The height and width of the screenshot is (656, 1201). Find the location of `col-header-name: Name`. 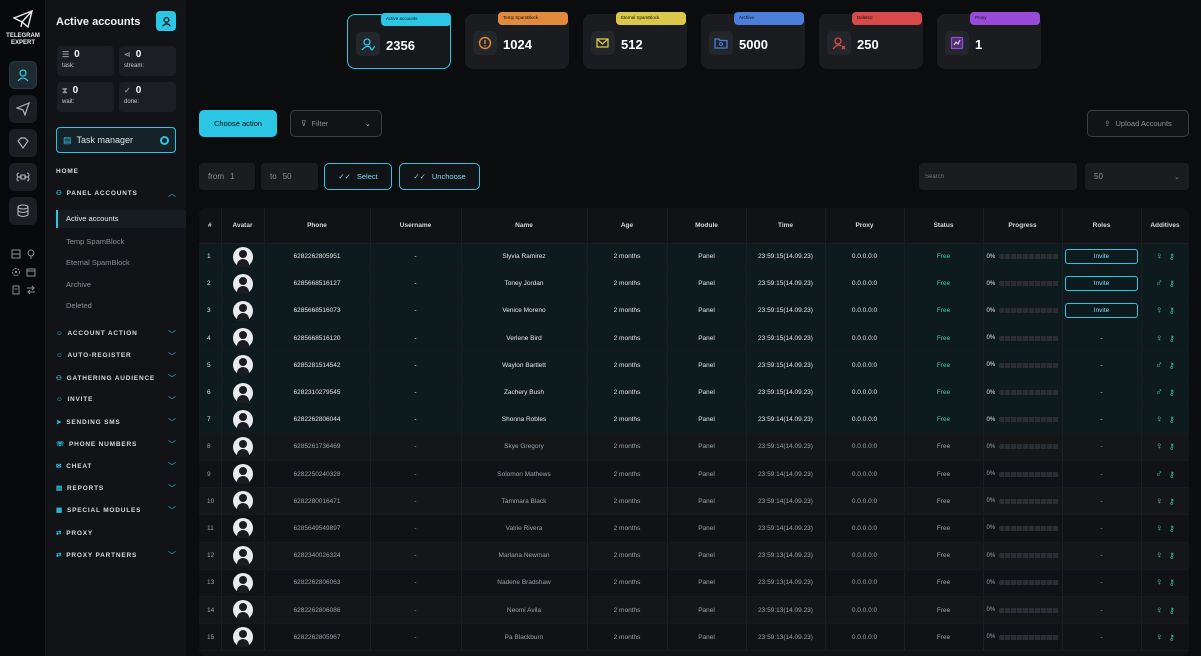

col-header-name: Name is located at coordinates (524, 226).